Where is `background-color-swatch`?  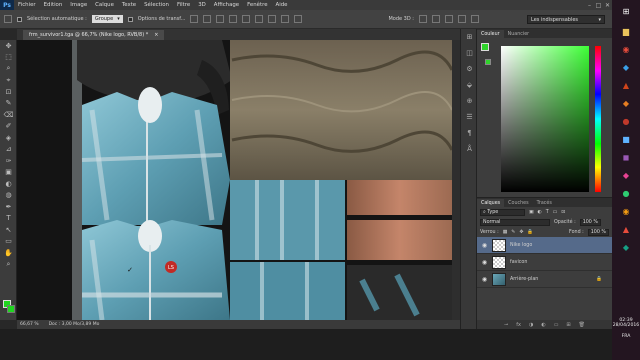 background-color-swatch is located at coordinates (11, 309).